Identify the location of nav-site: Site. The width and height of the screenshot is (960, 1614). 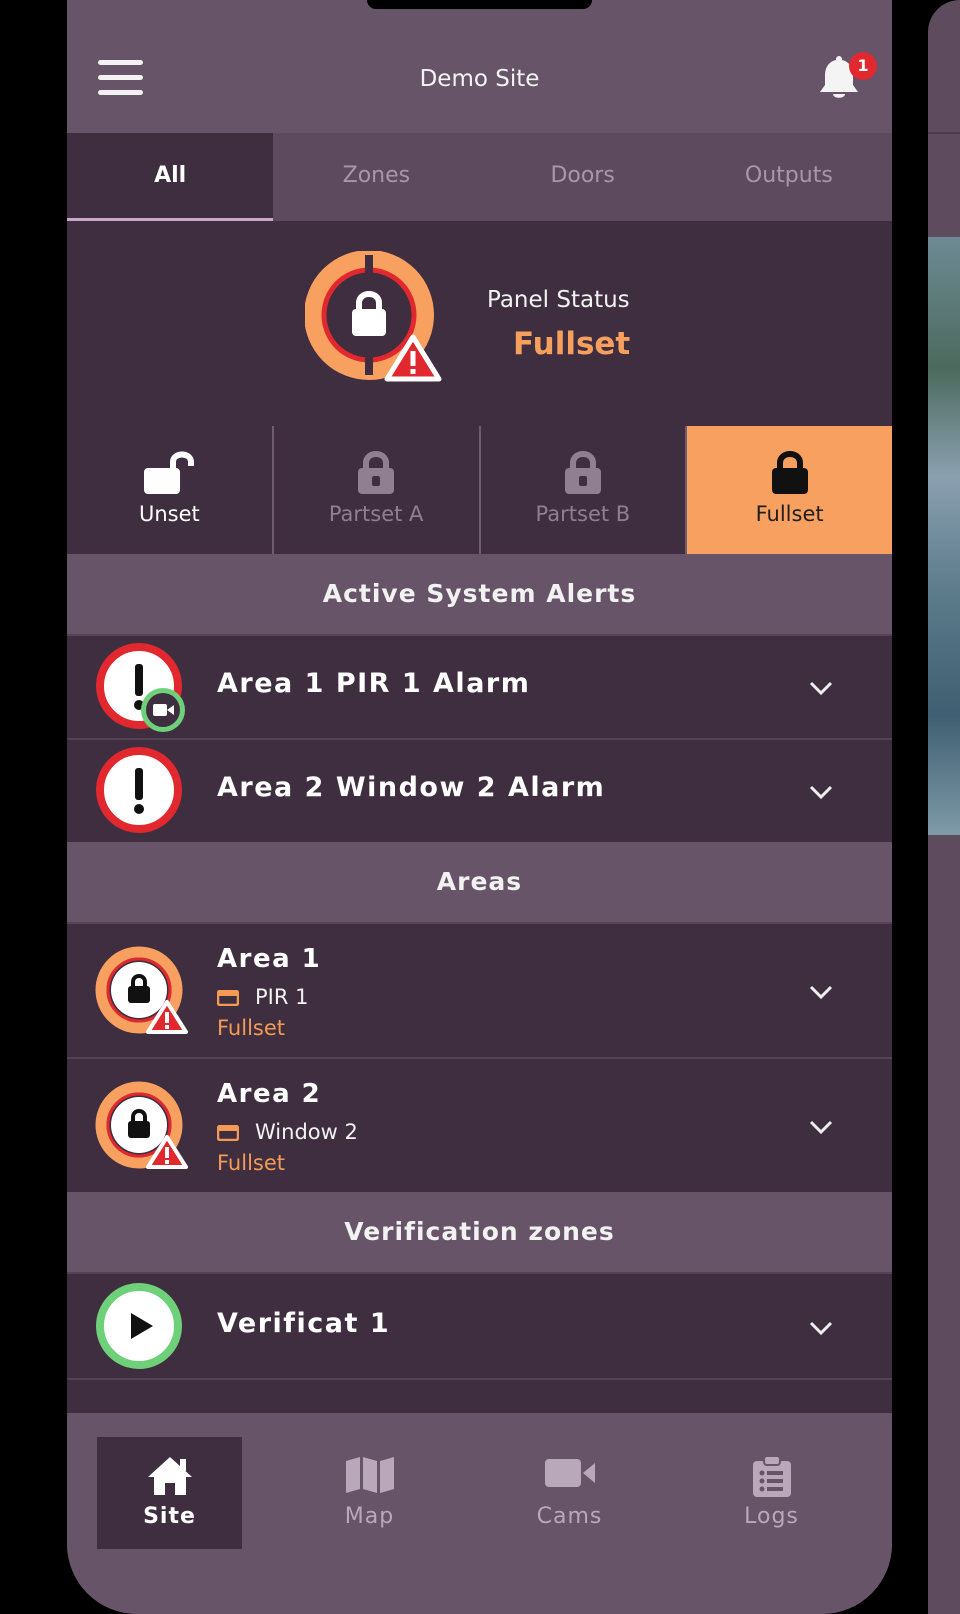
(169, 1493).